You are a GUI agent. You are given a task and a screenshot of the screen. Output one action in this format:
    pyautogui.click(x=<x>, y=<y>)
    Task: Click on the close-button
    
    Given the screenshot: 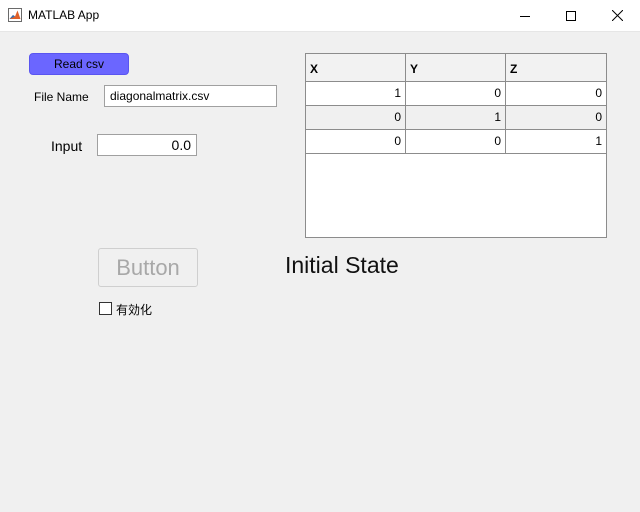 What is the action you would take?
    pyautogui.click(x=617, y=15)
    